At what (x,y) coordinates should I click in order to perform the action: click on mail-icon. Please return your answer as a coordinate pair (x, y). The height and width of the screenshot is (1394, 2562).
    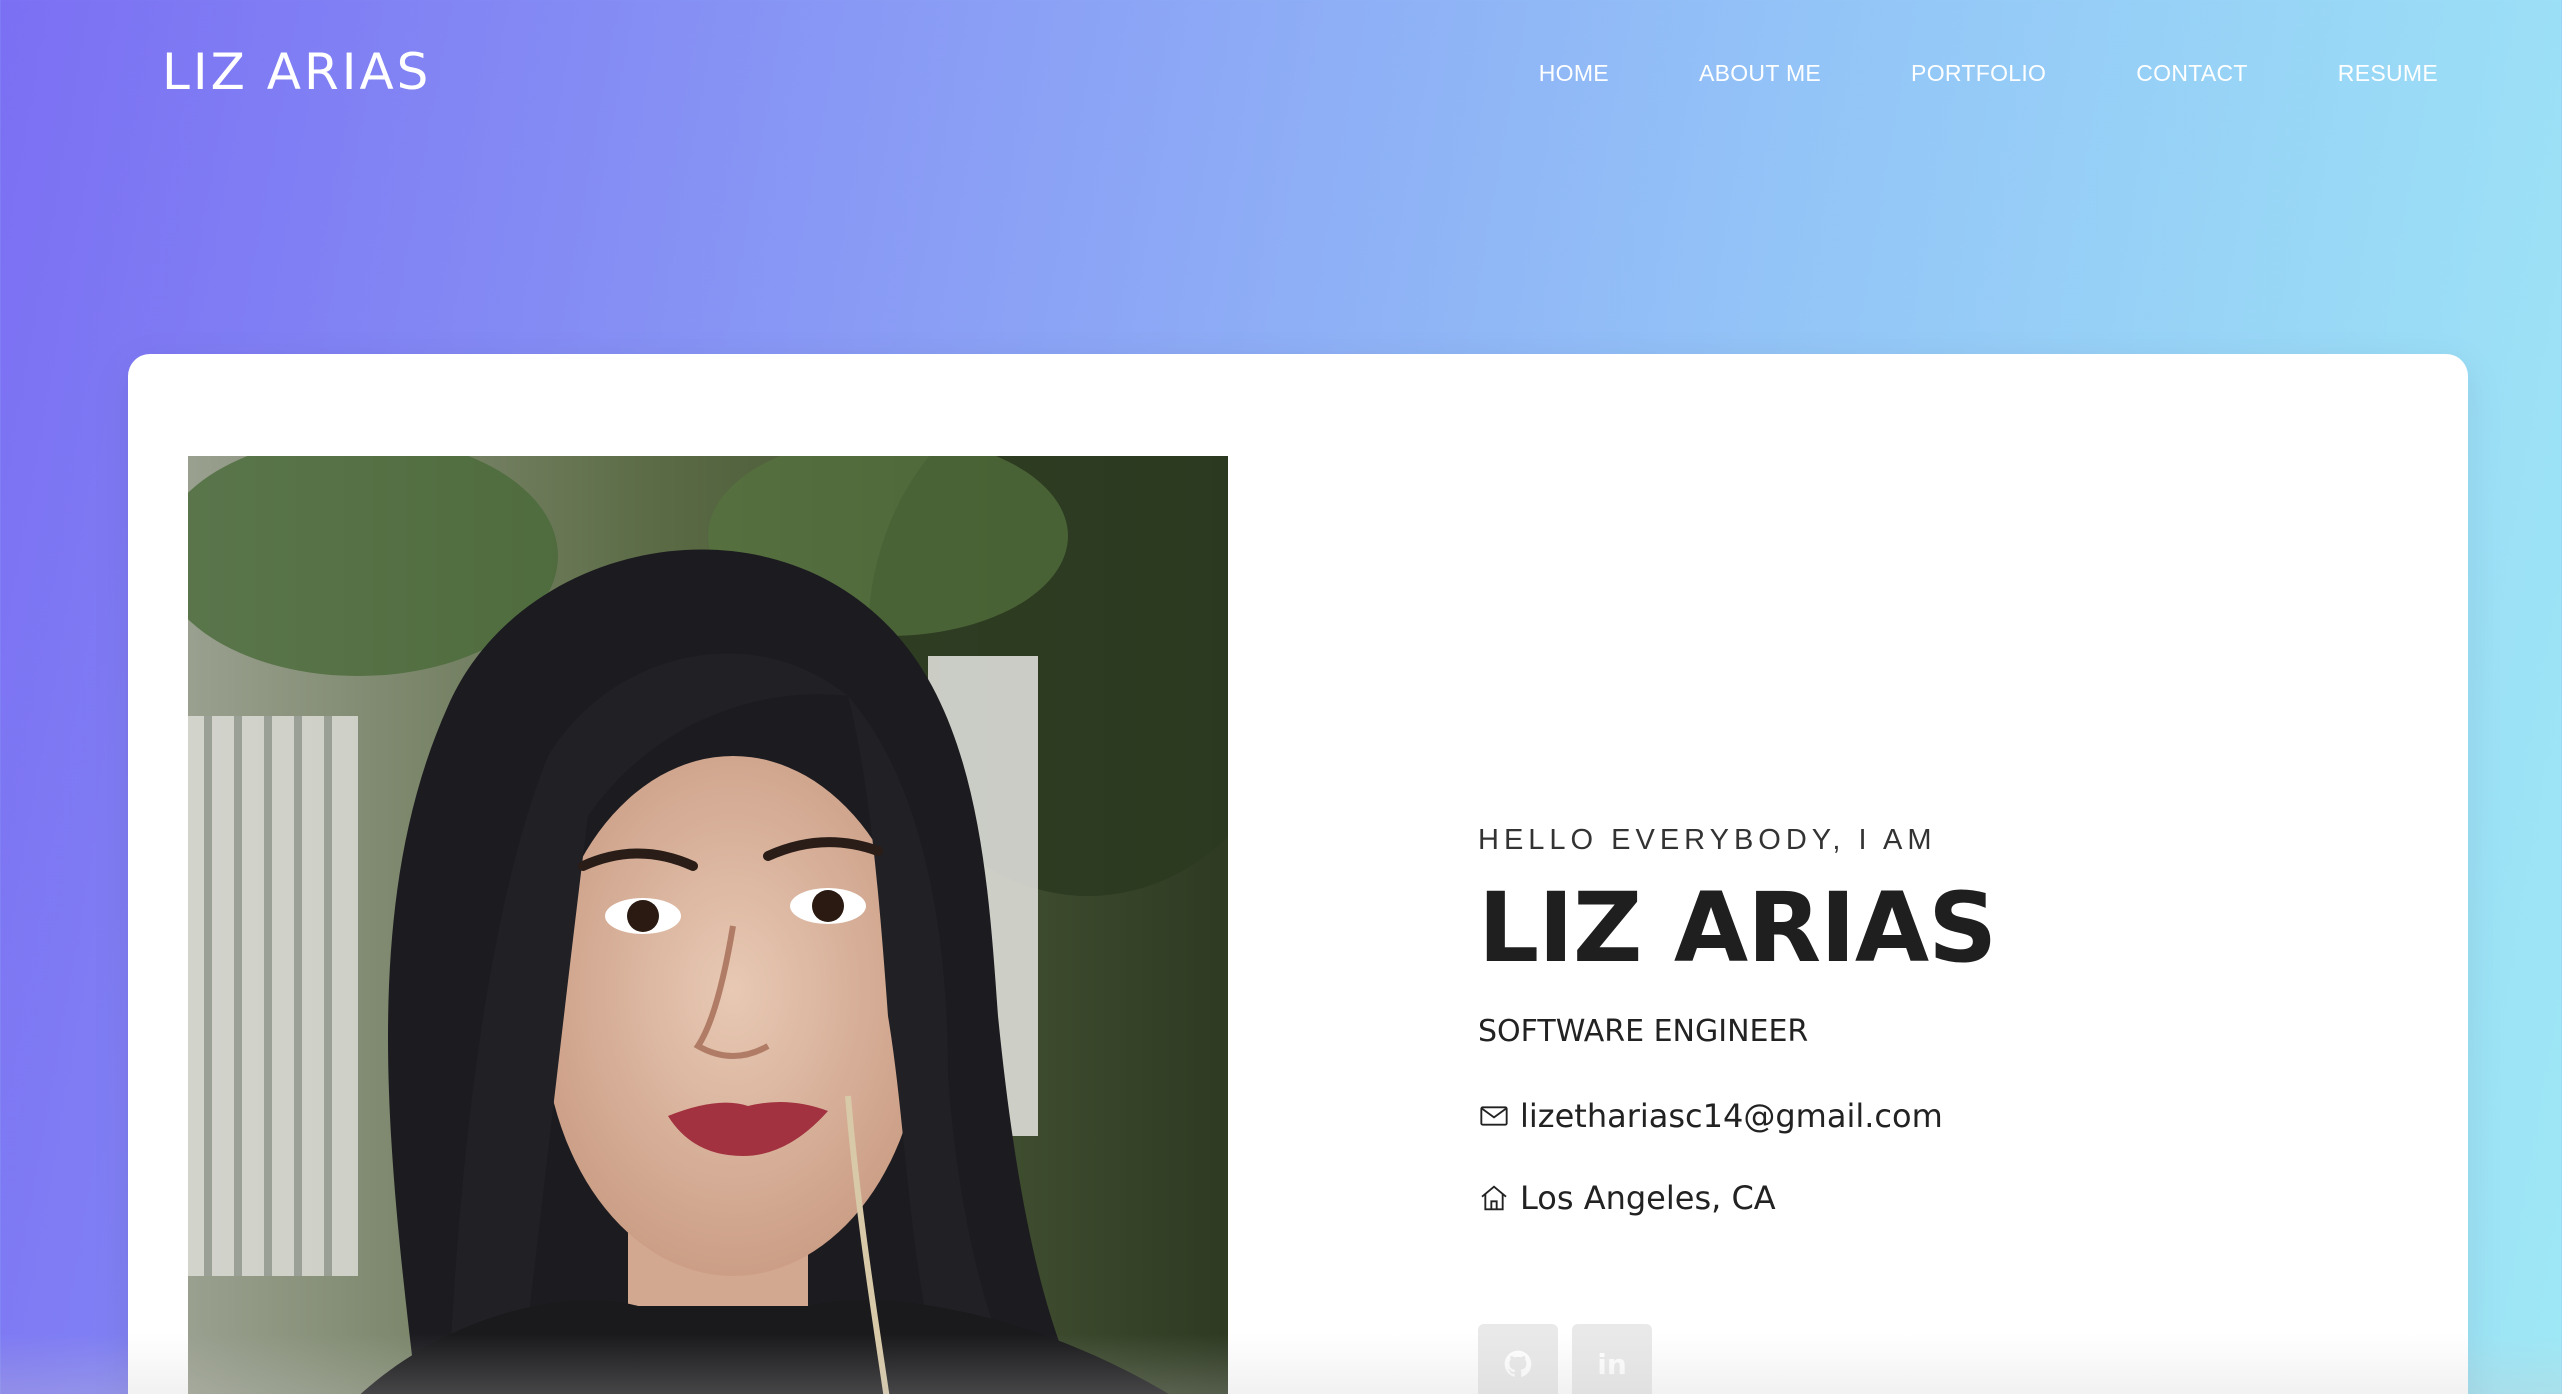
    Looking at the image, I should click on (1494, 1116).